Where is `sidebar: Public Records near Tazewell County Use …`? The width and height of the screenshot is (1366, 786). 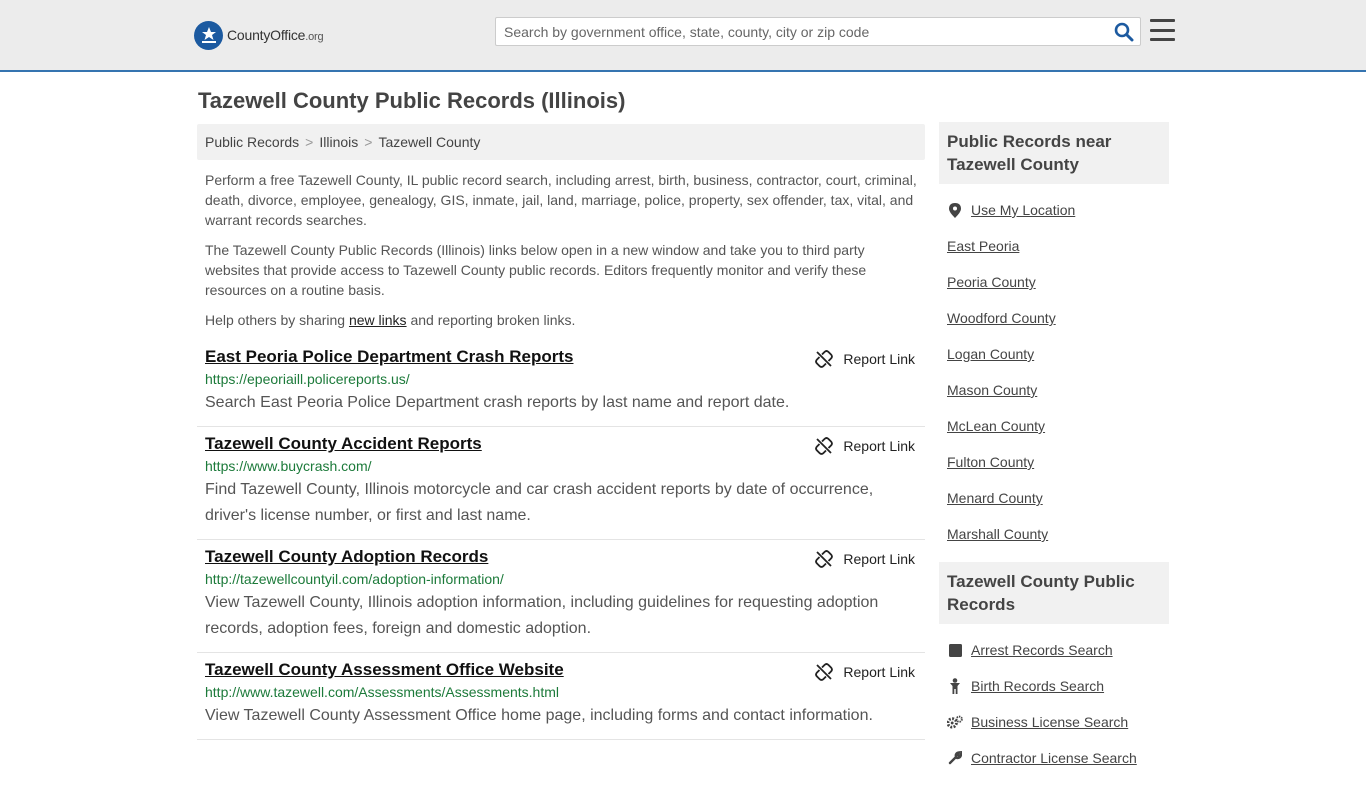 sidebar: Public Records near Tazewell County Use … is located at coordinates (1054, 454).